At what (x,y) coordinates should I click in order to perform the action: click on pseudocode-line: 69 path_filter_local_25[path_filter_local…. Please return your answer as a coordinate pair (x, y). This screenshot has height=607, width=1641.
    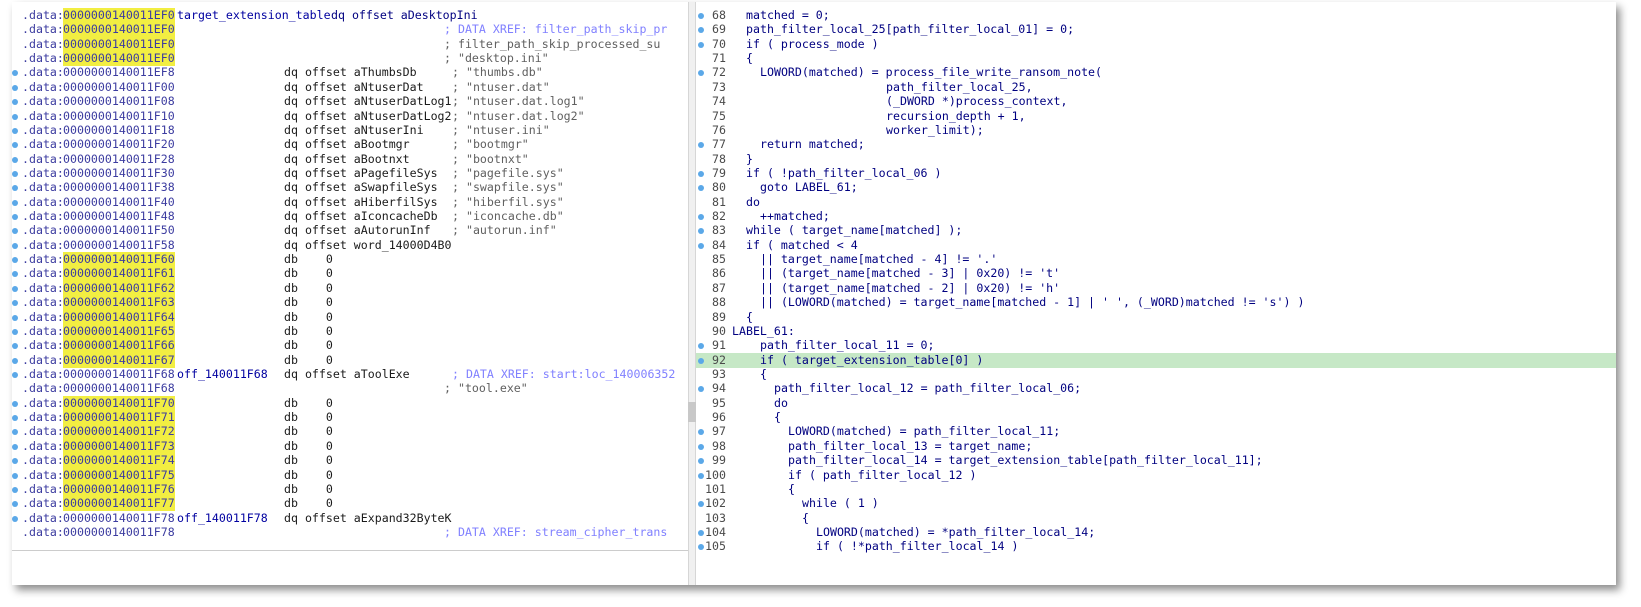
    Looking at the image, I should click on (1156, 29).